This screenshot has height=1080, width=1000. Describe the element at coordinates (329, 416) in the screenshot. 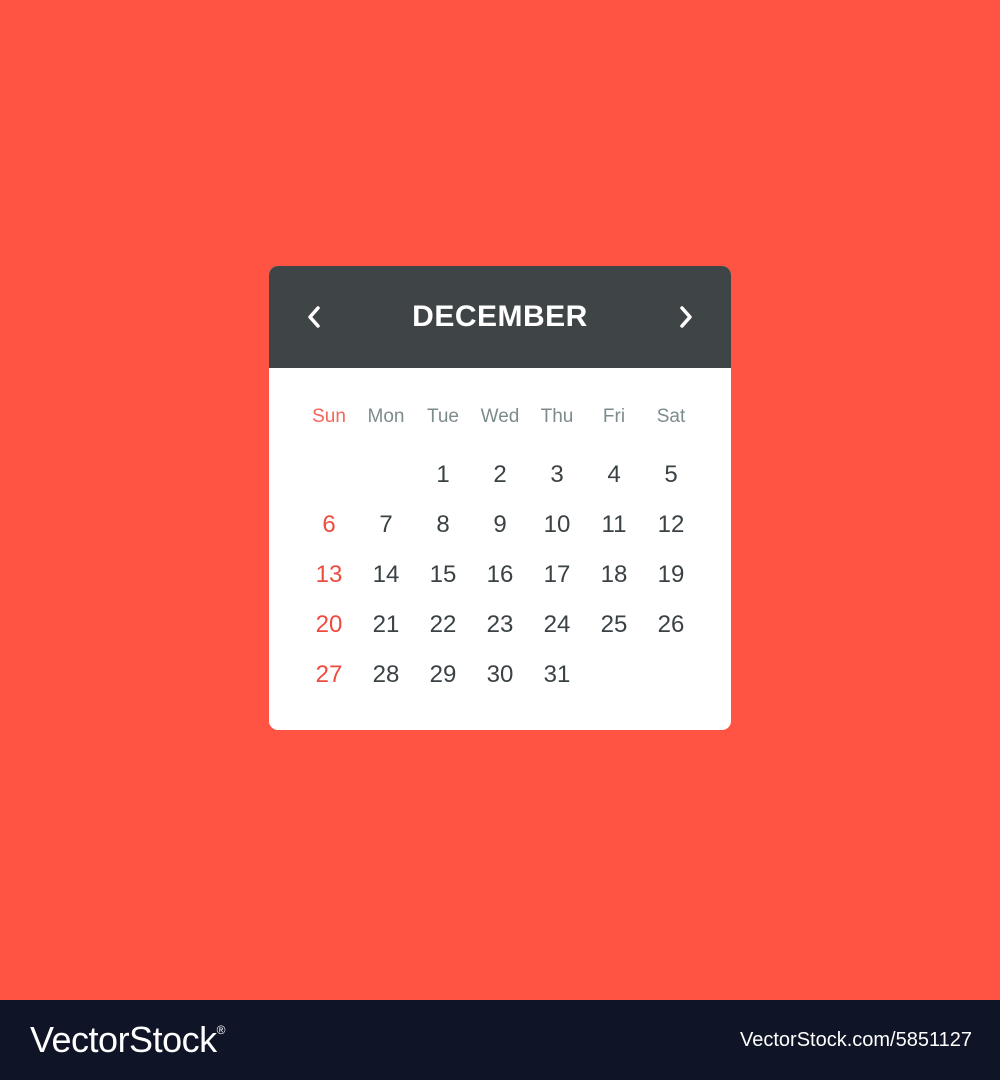

I see `weekday-sun: Sun` at that location.